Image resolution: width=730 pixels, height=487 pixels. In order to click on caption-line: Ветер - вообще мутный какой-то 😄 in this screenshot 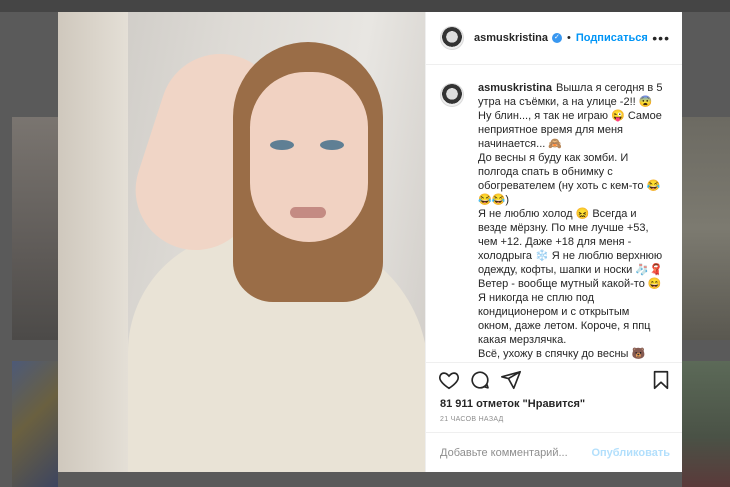, I will do `click(570, 284)`.